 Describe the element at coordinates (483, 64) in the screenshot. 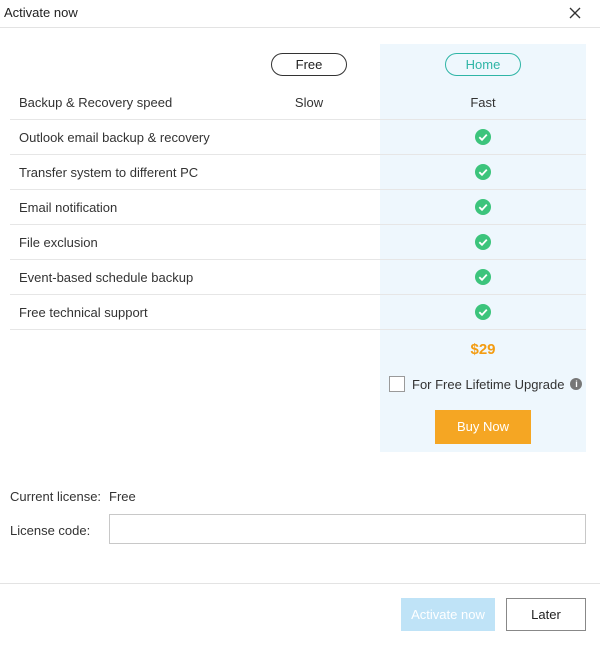

I see `home-plan-pill: Home` at that location.